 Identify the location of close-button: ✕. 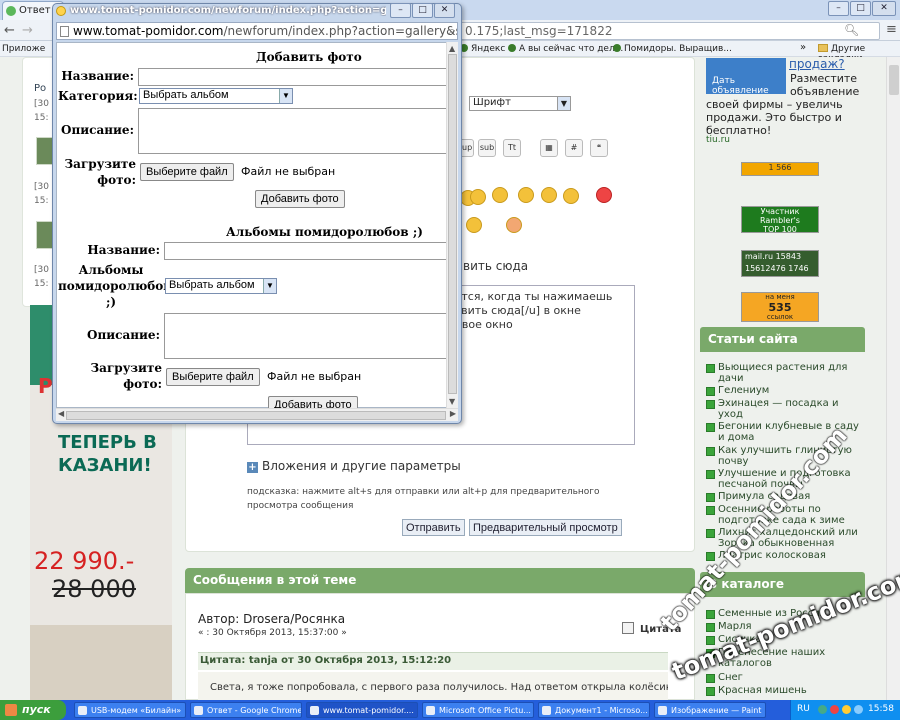
(884, 8).